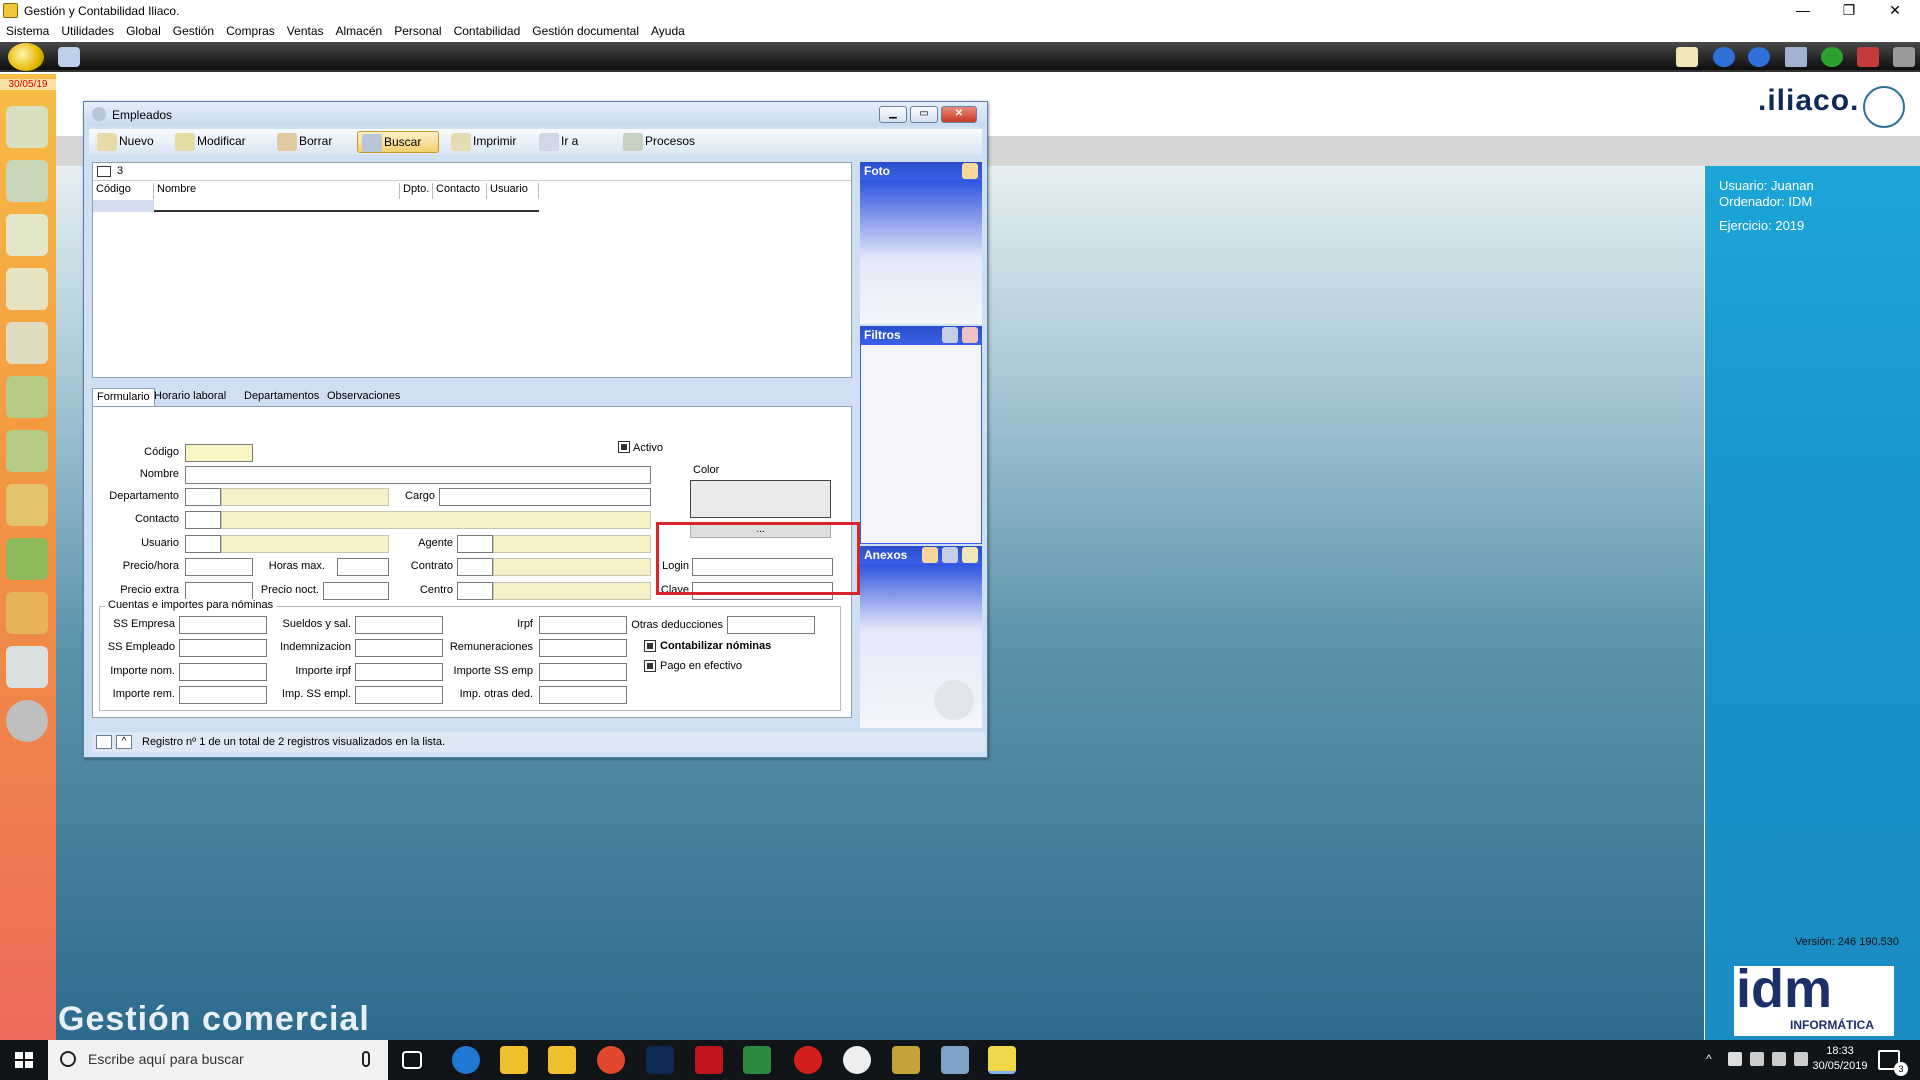 This screenshot has width=1920, height=1080. Describe the element at coordinates (955, 1060) in the screenshot. I see `doc-app-icon` at that location.